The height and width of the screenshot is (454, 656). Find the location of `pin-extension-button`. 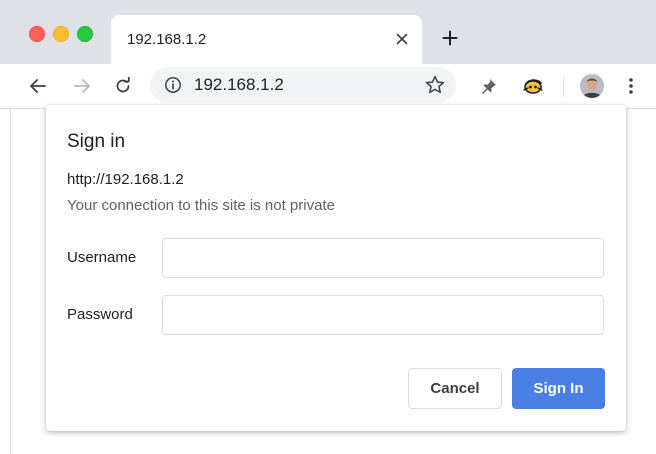

pin-extension-button is located at coordinates (489, 86).